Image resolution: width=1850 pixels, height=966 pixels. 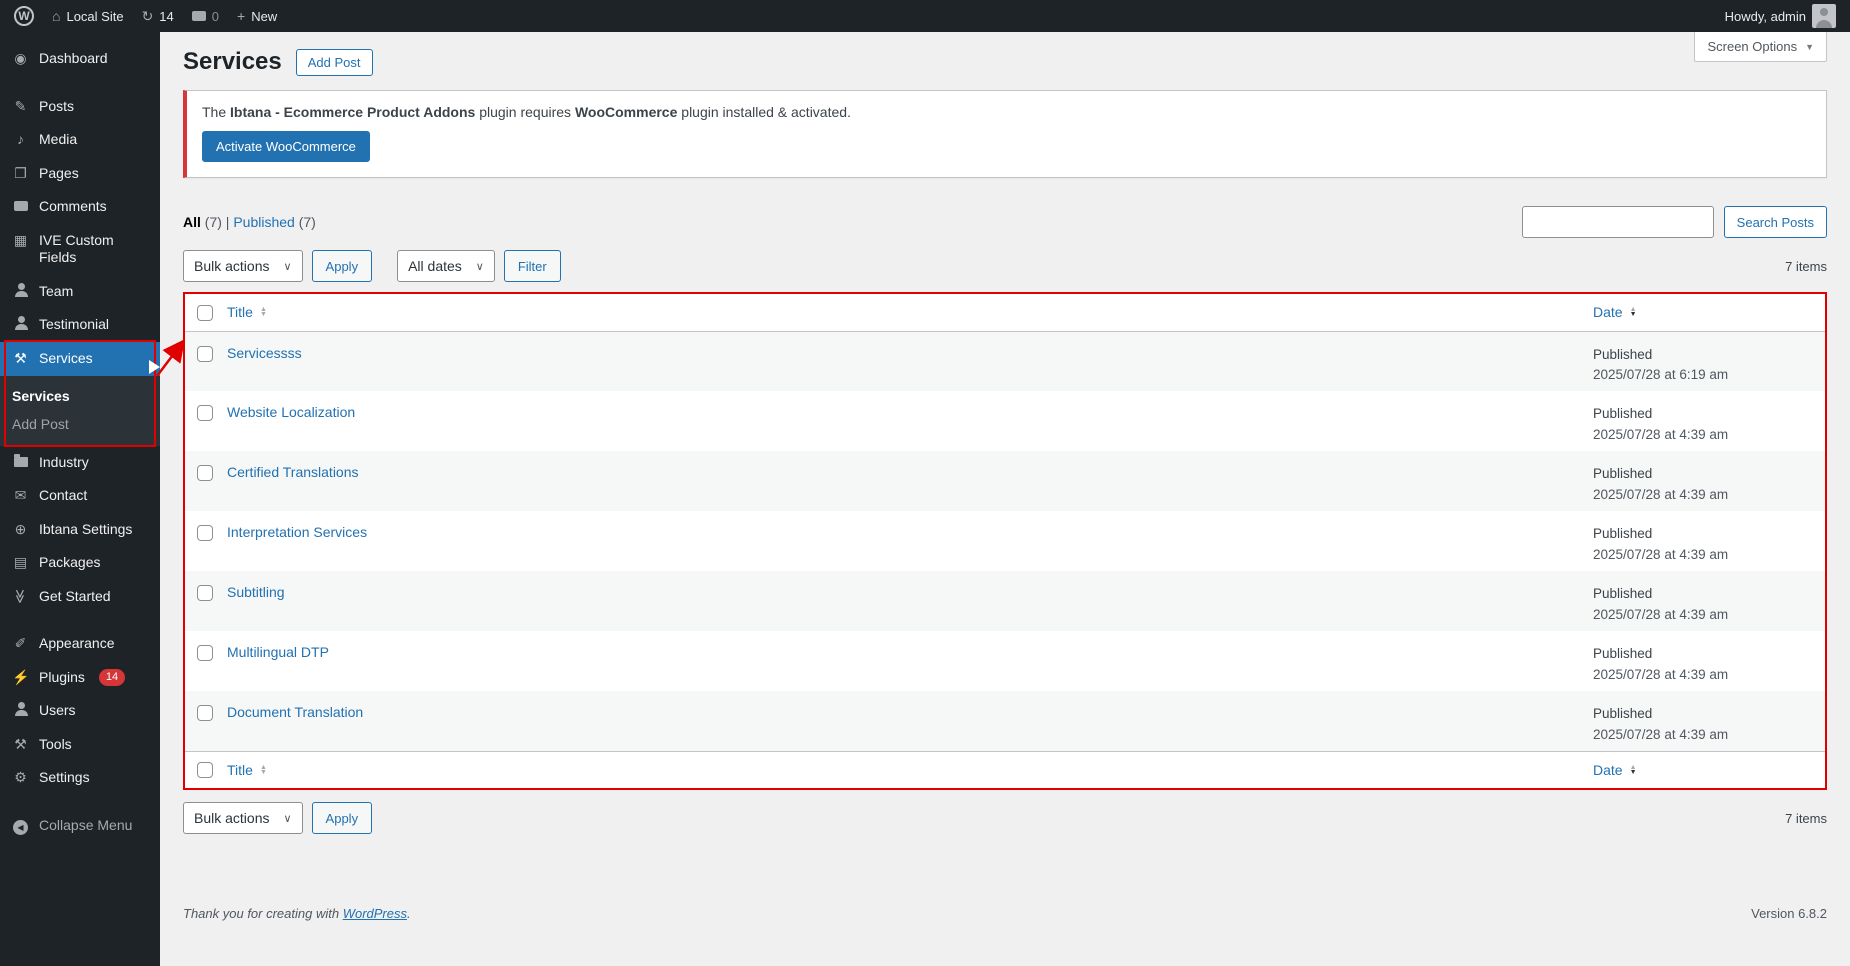 What do you see at coordinates (80, 711) in the screenshot?
I see `sidebar-item-users: Users` at bounding box center [80, 711].